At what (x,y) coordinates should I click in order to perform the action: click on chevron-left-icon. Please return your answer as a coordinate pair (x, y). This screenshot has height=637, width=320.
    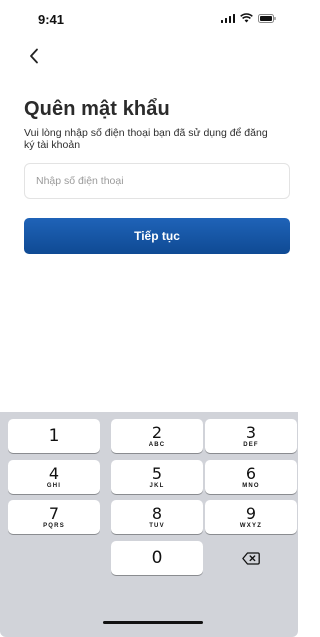
    Looking at the image, I should click on (34, 56).